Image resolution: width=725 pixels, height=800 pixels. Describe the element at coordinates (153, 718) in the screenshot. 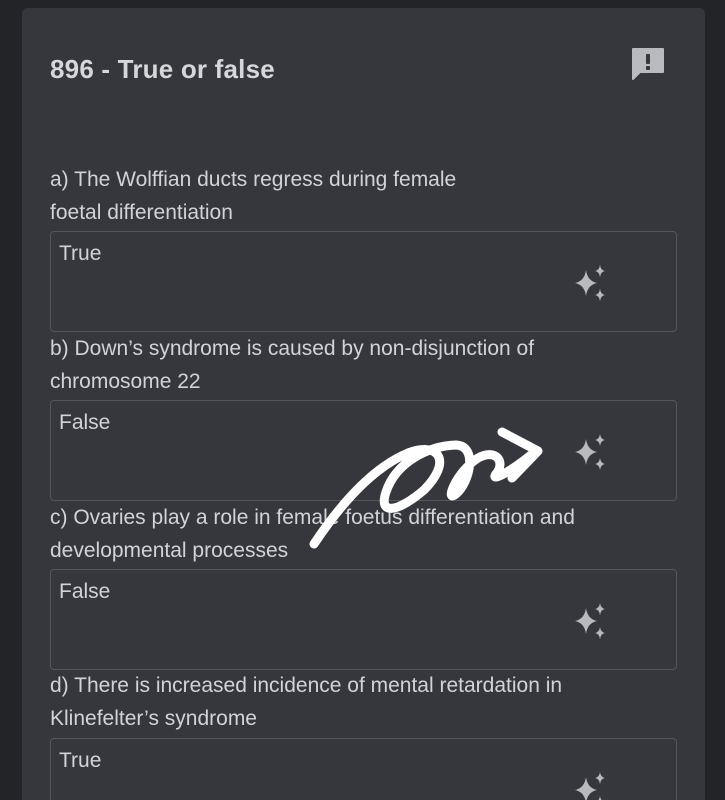

I see `question-d-line2: Klinefelter’s syndrome` at that location.